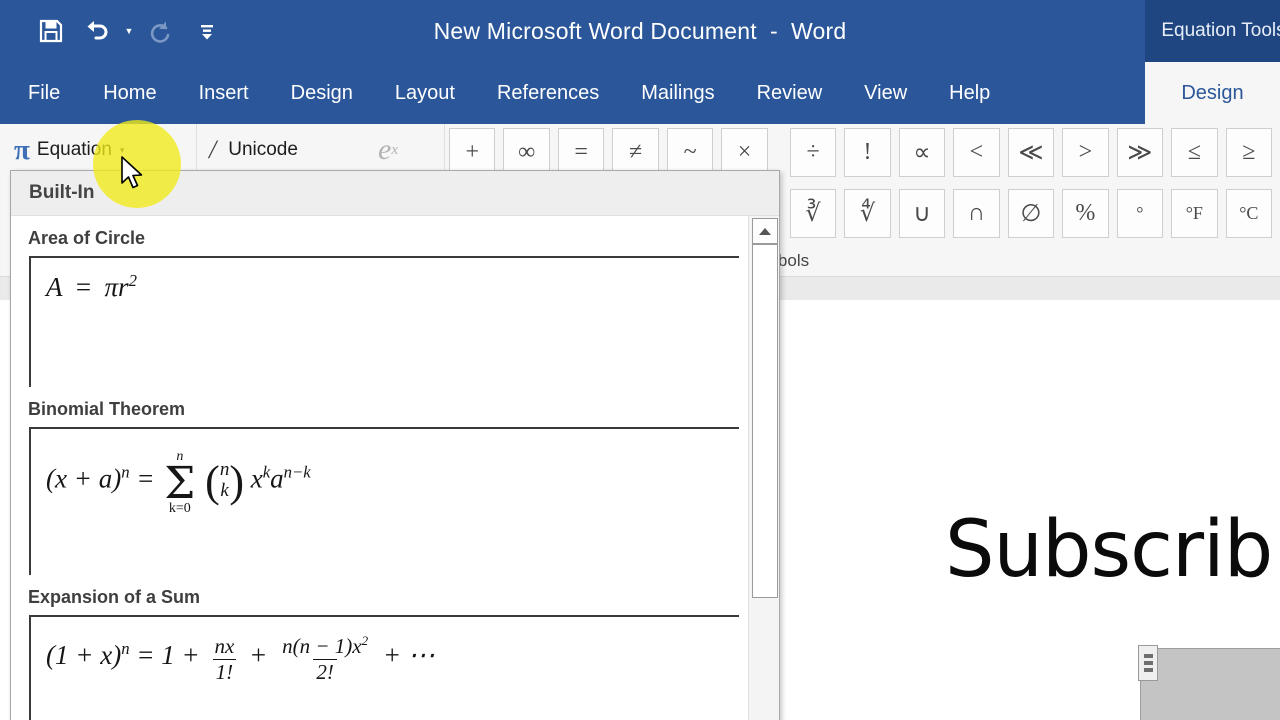 This screenshot has width=1280, height=720. Describe the element at coordinates (1194, 152) in the screenshot. I see `symbol-button: ≤` at that location.